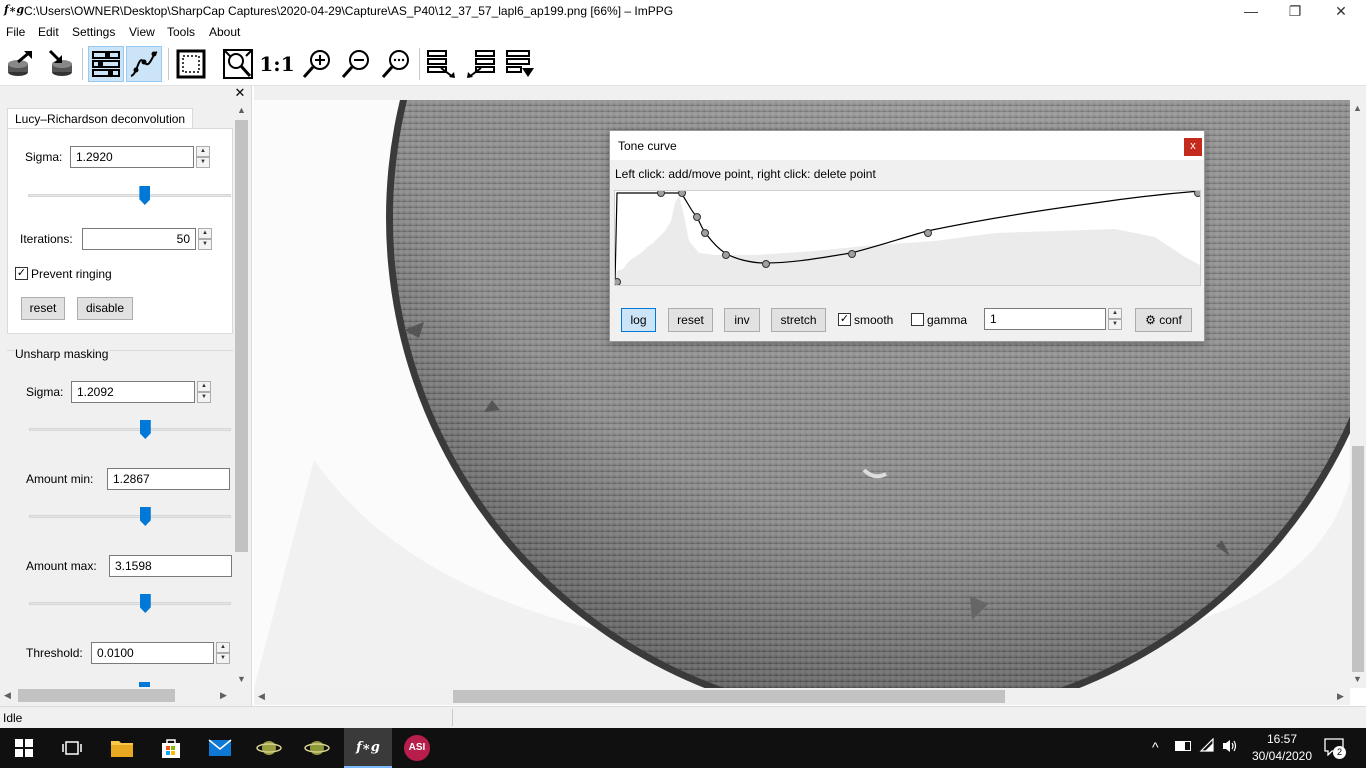  Describe the element at coordinates (907, 145) in the screenshot. I see `tone-curve-title-bar: Tone curve x` at that location.